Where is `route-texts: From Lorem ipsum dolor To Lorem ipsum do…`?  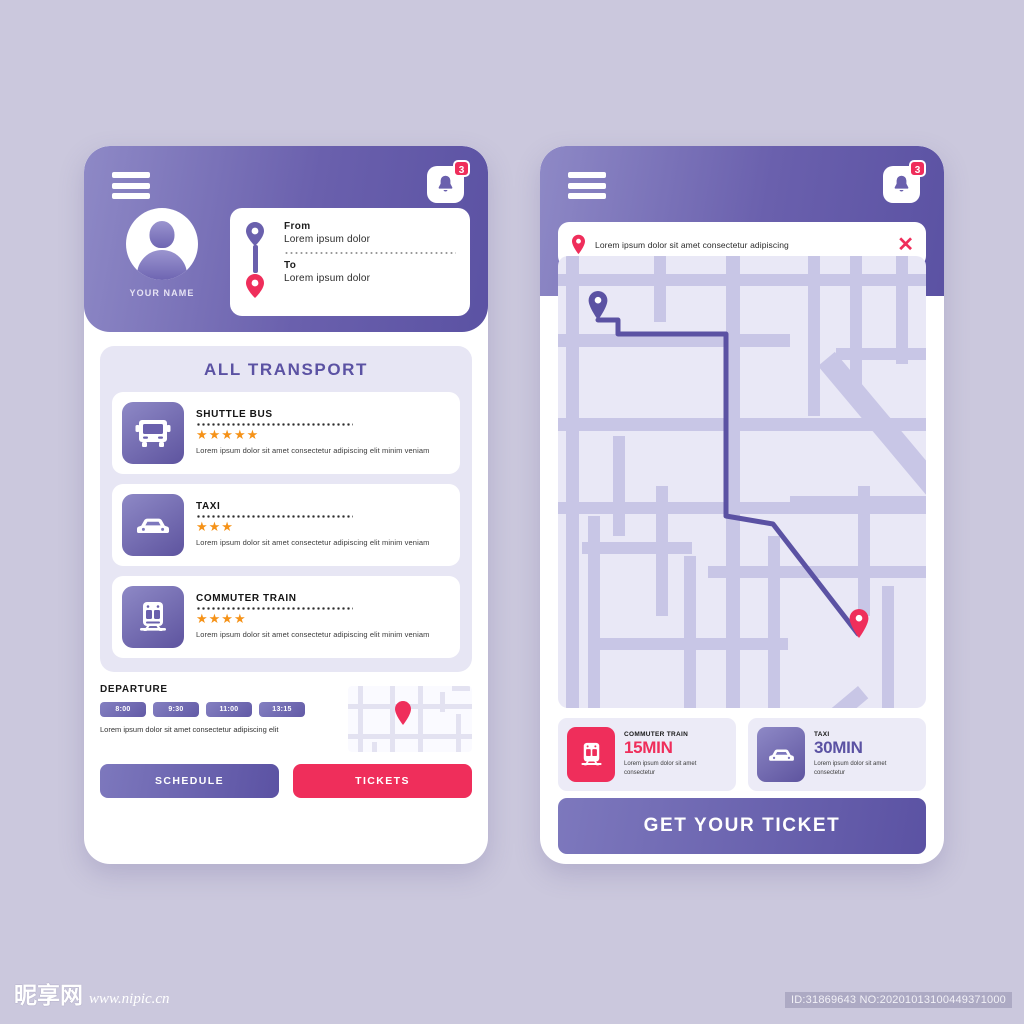
route-texts: From Lorem ipsum dolor To Lorem ipsum do… is located at coordinates (370, 262).